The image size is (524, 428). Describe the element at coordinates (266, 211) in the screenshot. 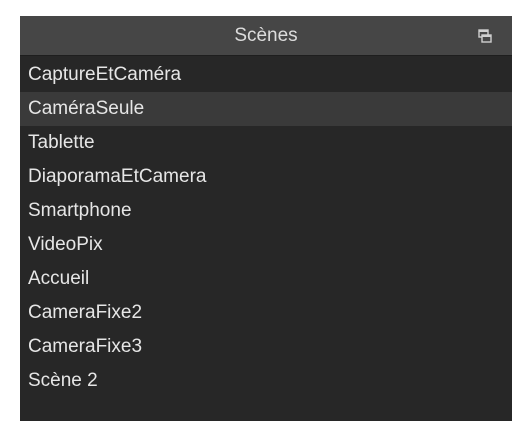

I see `scene-item: Smartphone` at that location.